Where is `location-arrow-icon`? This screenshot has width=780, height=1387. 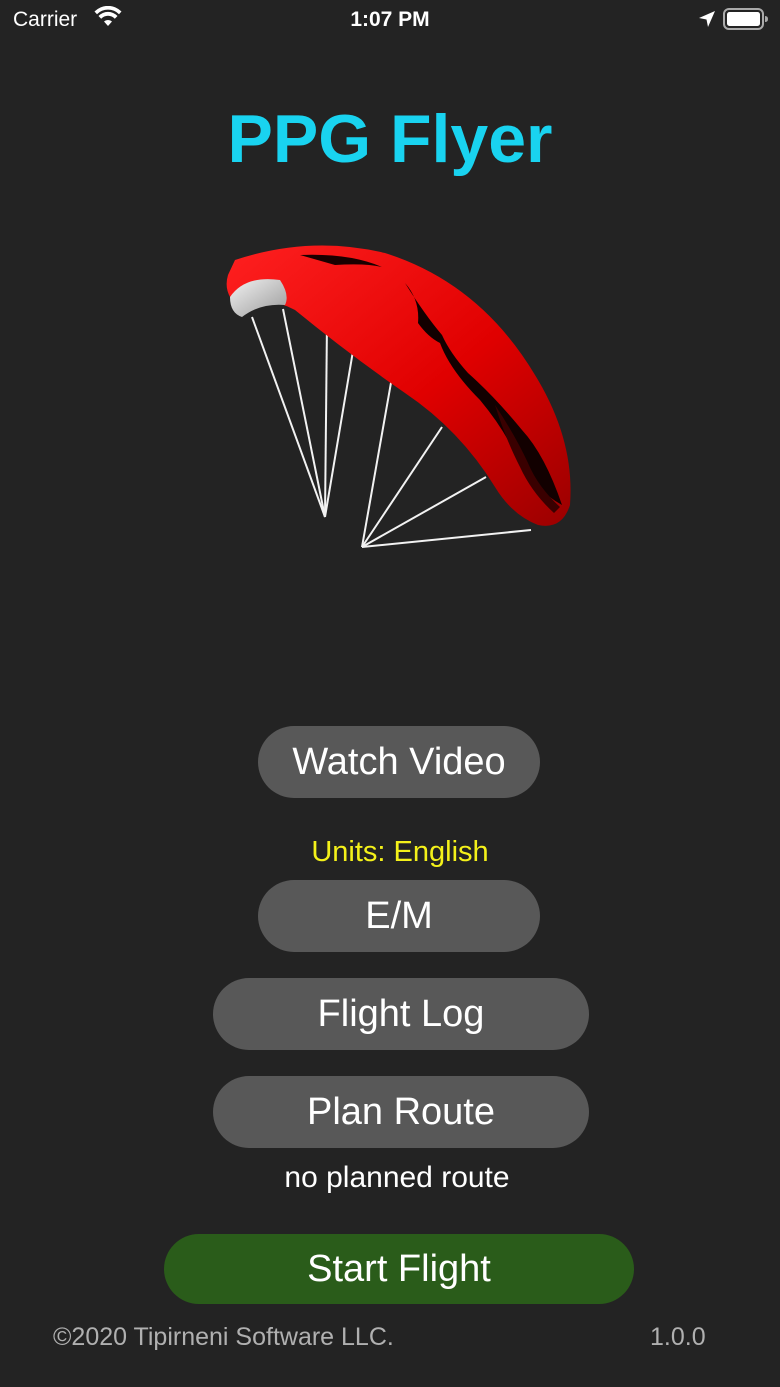 location-arrow-icon is located at coordinates (707, 21).